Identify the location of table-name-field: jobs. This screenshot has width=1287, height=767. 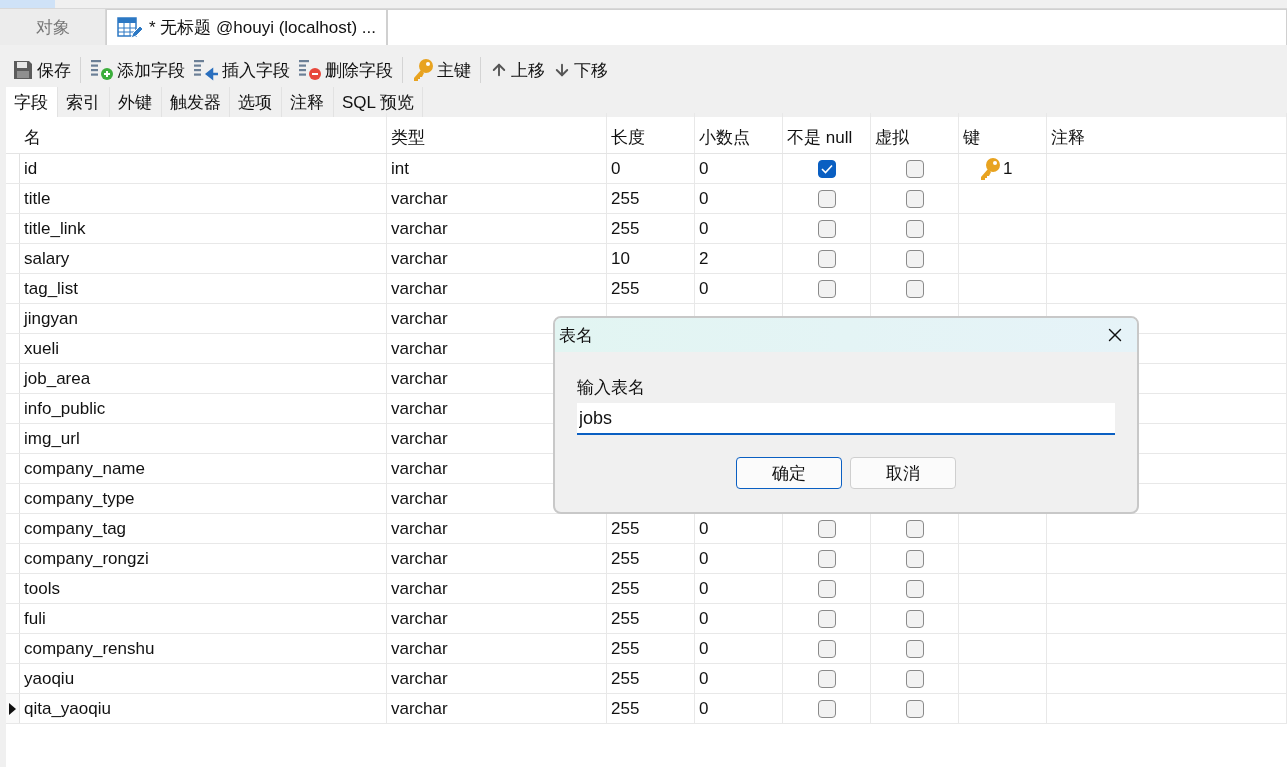
(846, 419).